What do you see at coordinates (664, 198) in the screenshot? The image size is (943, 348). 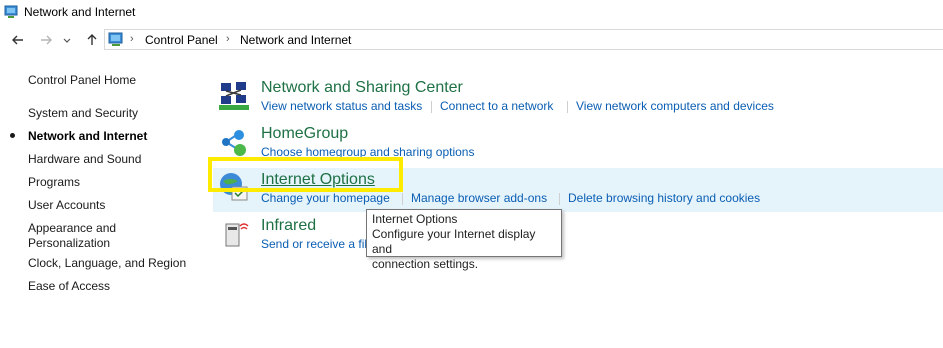 I see `link-delete-browsing-history: Delete browsing history and cookies` at bounding box center [664, 198].